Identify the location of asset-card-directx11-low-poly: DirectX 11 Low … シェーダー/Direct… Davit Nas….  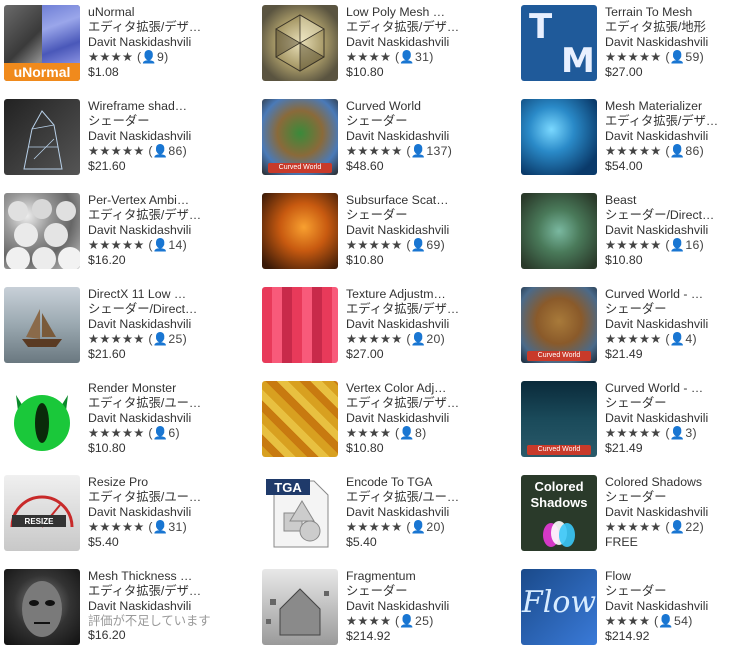
(124, 333).